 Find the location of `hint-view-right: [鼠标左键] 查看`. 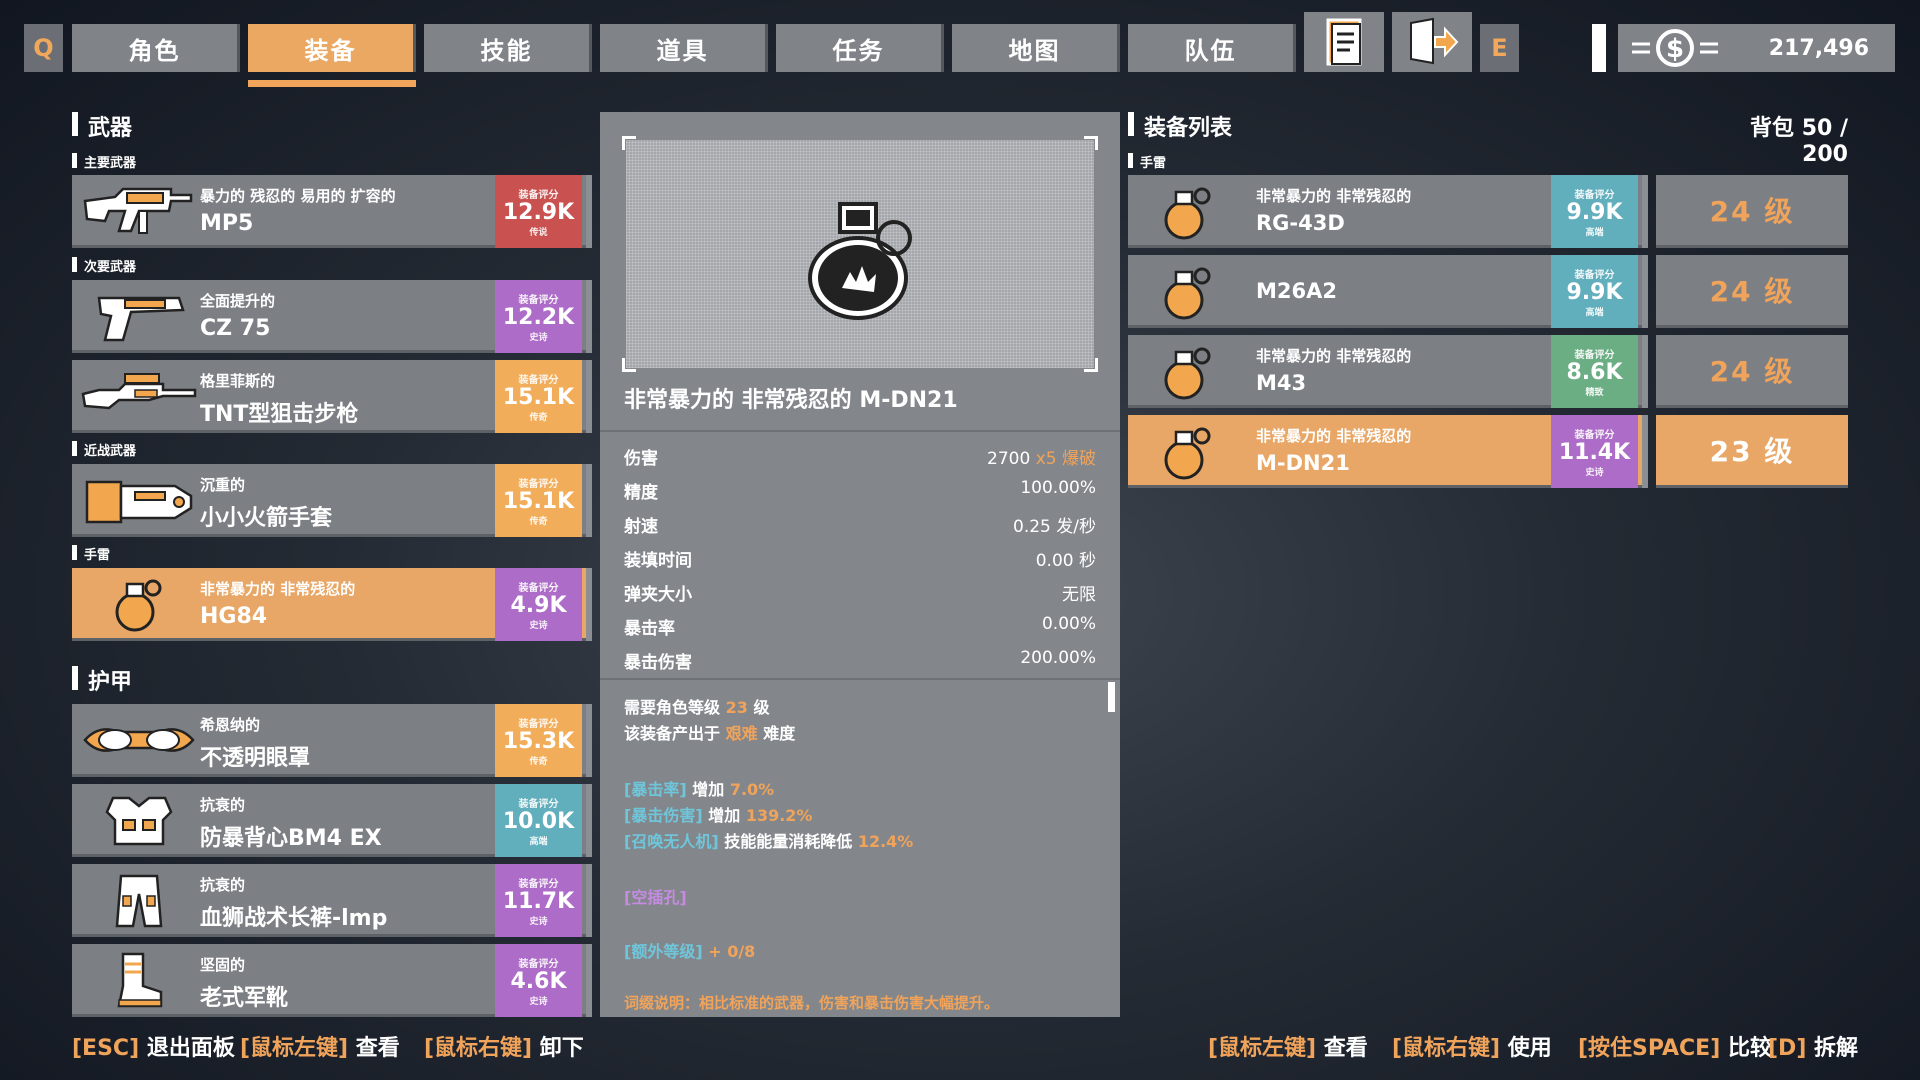

hint-view-right: [鼠标左键] 查看 is located at coordinates (1288, 1046).